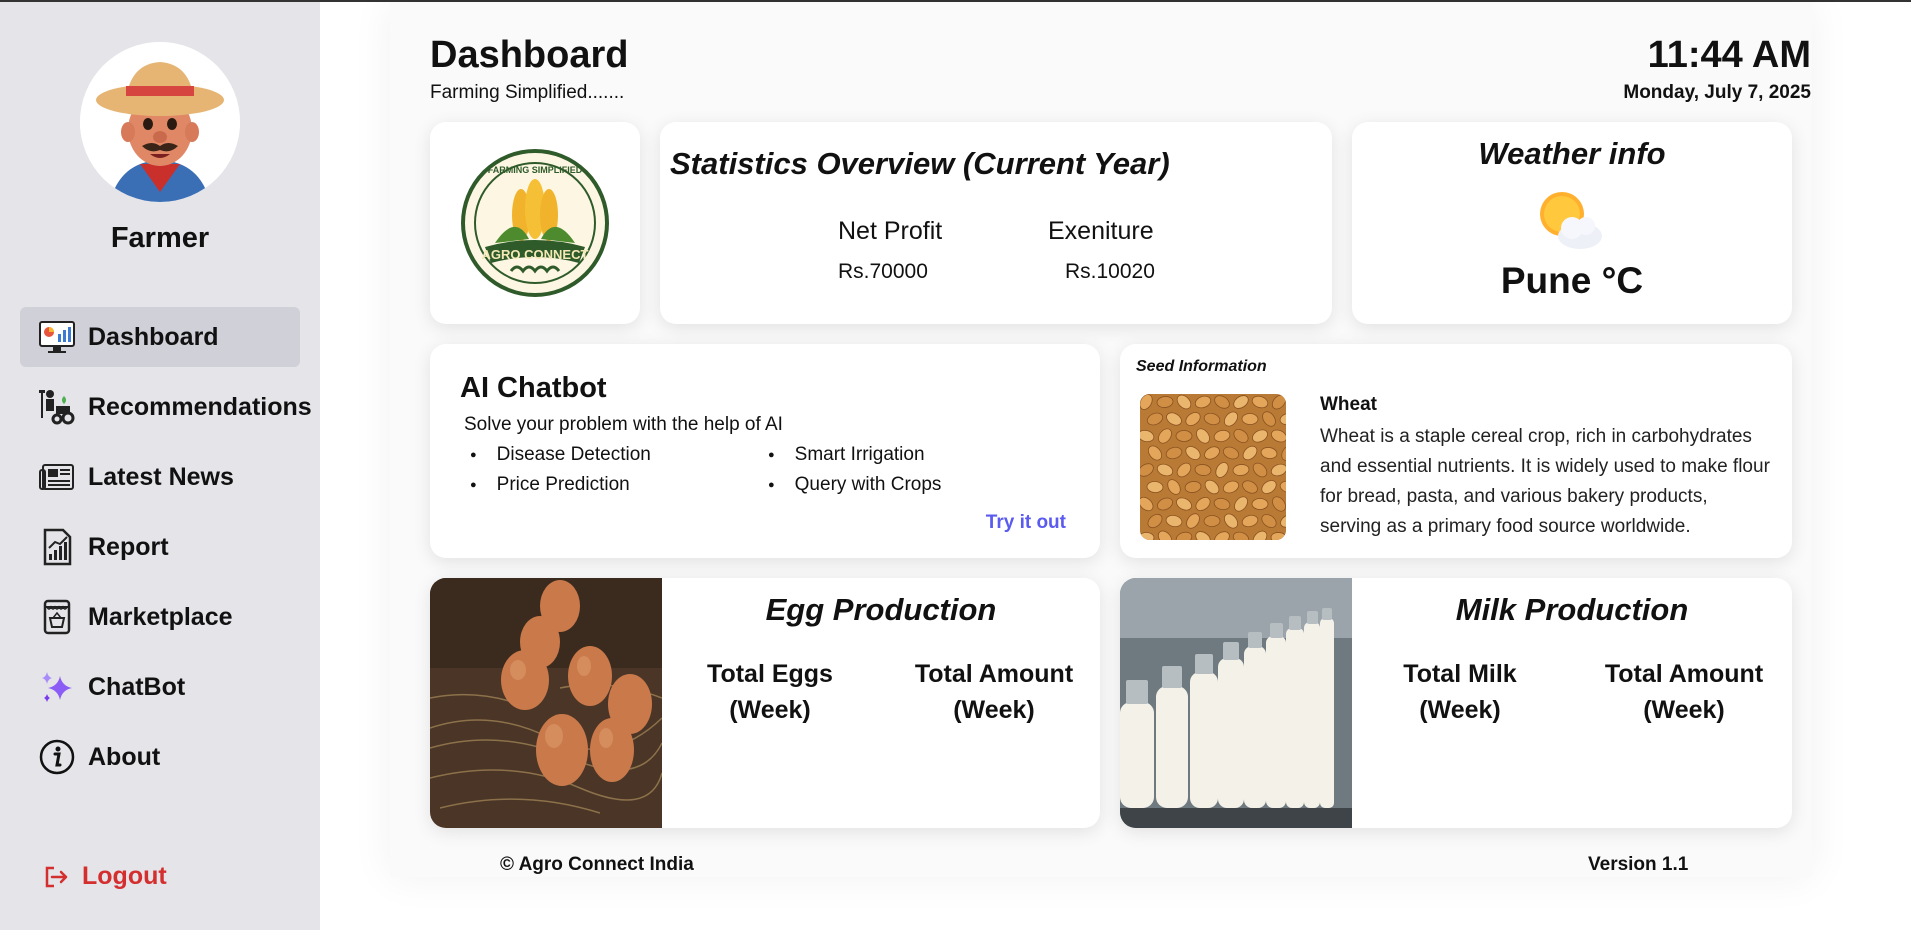 This screenshot has width=1911, height=930. Describe the element at coordinates (994, 692) in the screenshot. I see `egg-total-amount-label: Total Amount (Week)` at that location.